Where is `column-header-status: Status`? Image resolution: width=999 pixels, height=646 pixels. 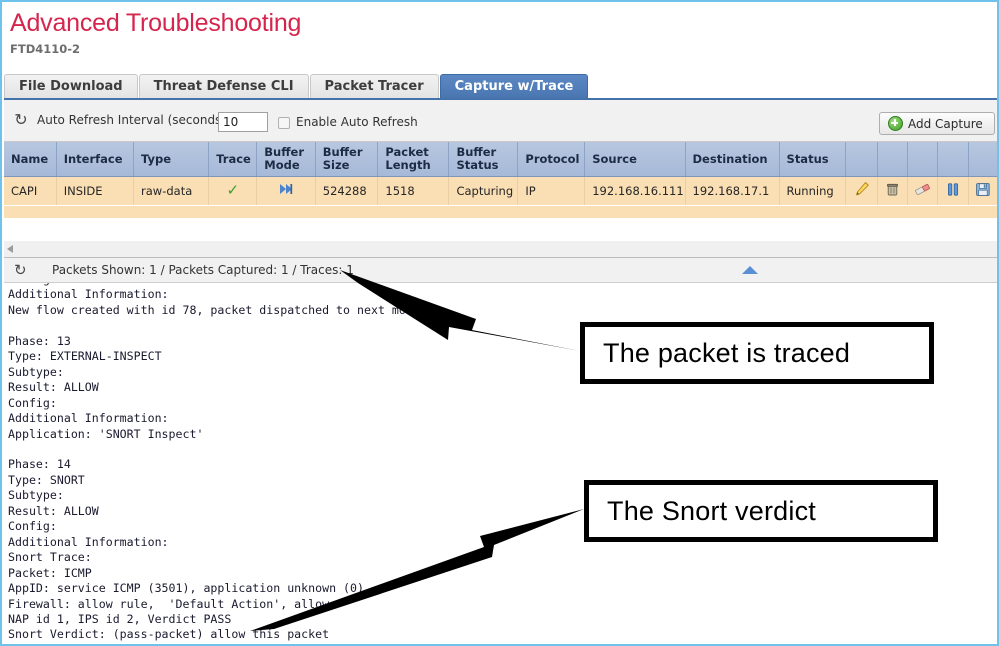 column-header-status: Status is located at coordinates (813, 159).